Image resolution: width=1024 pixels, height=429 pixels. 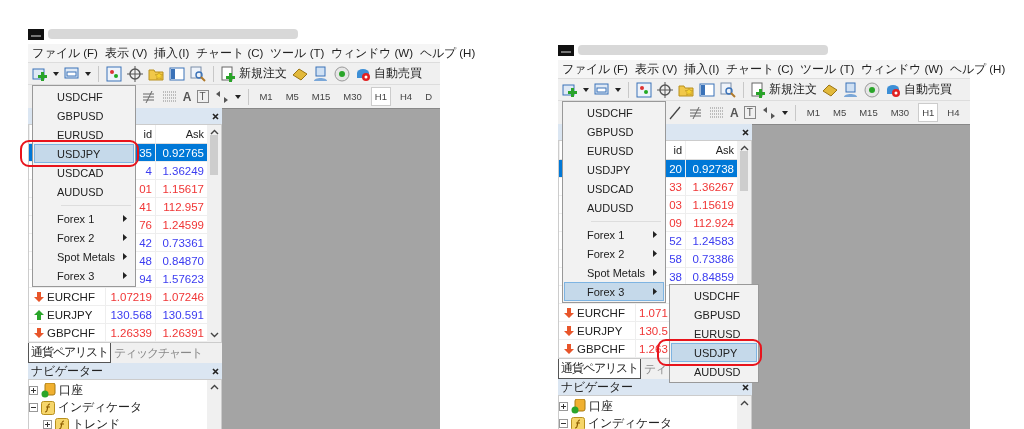 I want to click on line-tool-icon, so click(x=675, y=112).